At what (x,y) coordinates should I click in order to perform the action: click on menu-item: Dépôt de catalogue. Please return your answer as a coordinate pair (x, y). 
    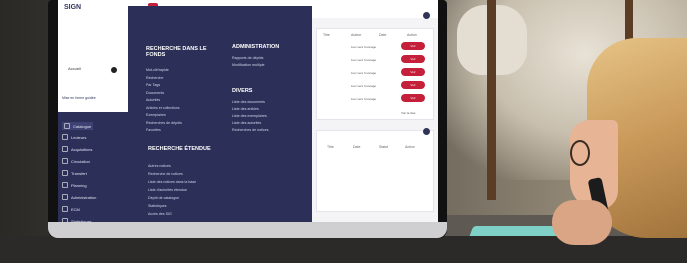
    Looking at the image, I should click on (163, 198).